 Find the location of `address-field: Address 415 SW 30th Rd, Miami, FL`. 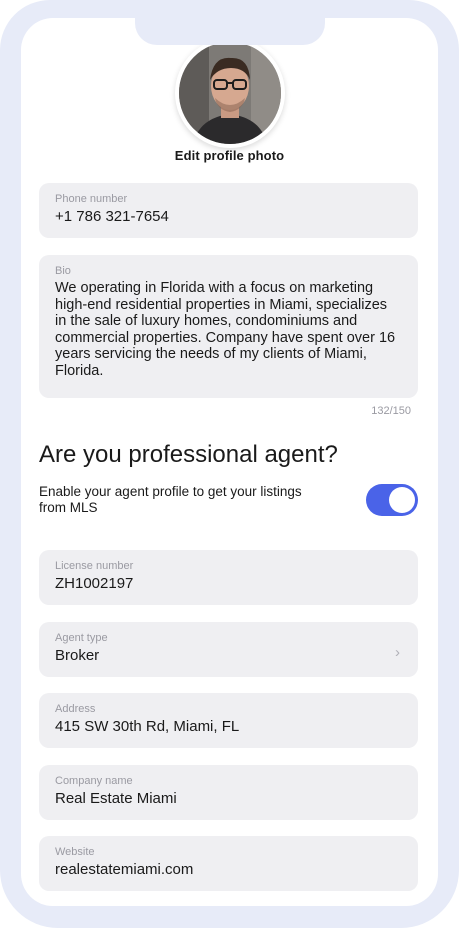

address-field: Address 415 SW 30th Rd, Miami, FL is located at coordinates (228, 720).